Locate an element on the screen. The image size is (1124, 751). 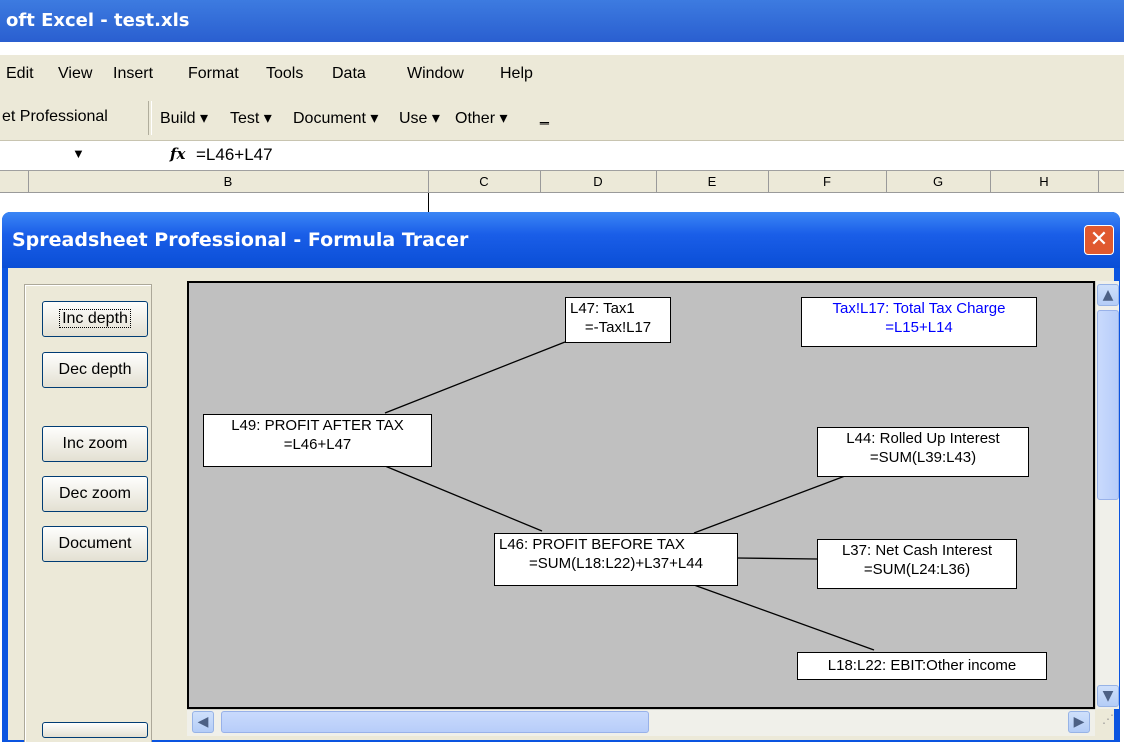
column-header-blank is located at coordinates (14, 182).